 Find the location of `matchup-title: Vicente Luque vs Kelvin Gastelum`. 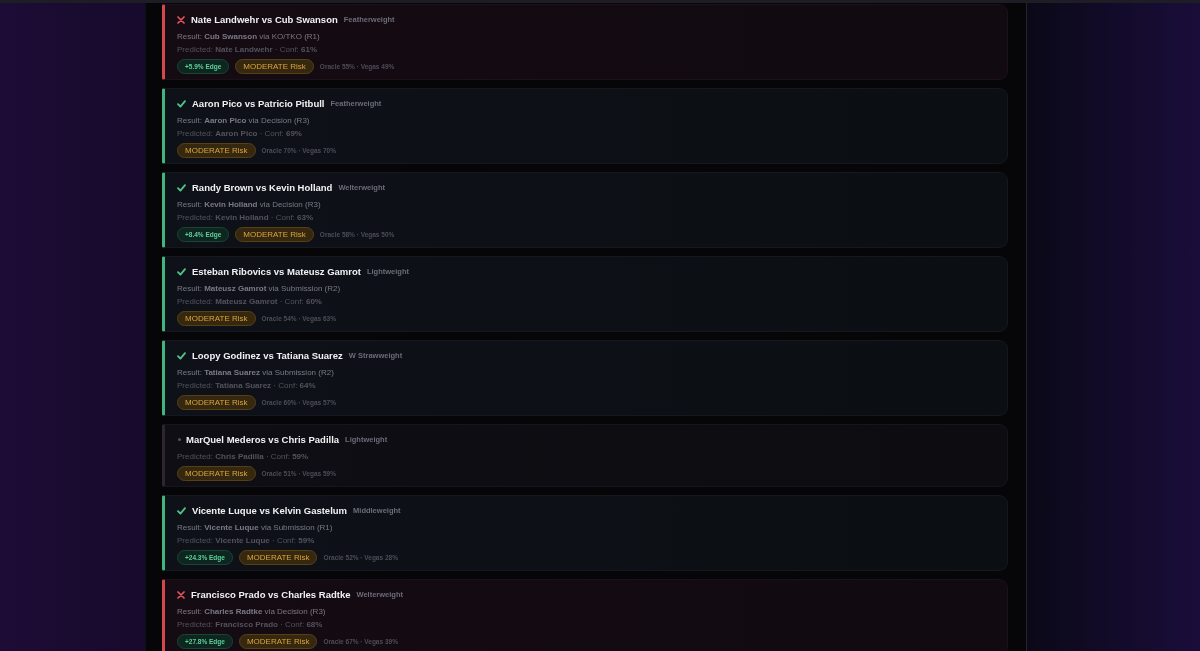

matchup-title: Vicente Luque vs Kelvin Gastelum is located at coordinates (270, 510).